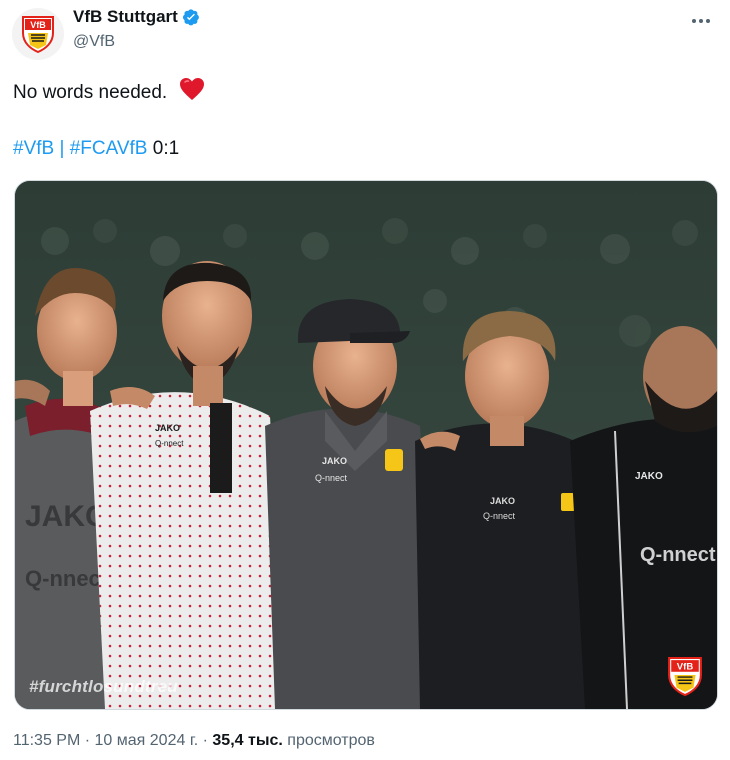  I want to click on hashtag-fcavfb-link: #FCAVfB, so click(109, 148).